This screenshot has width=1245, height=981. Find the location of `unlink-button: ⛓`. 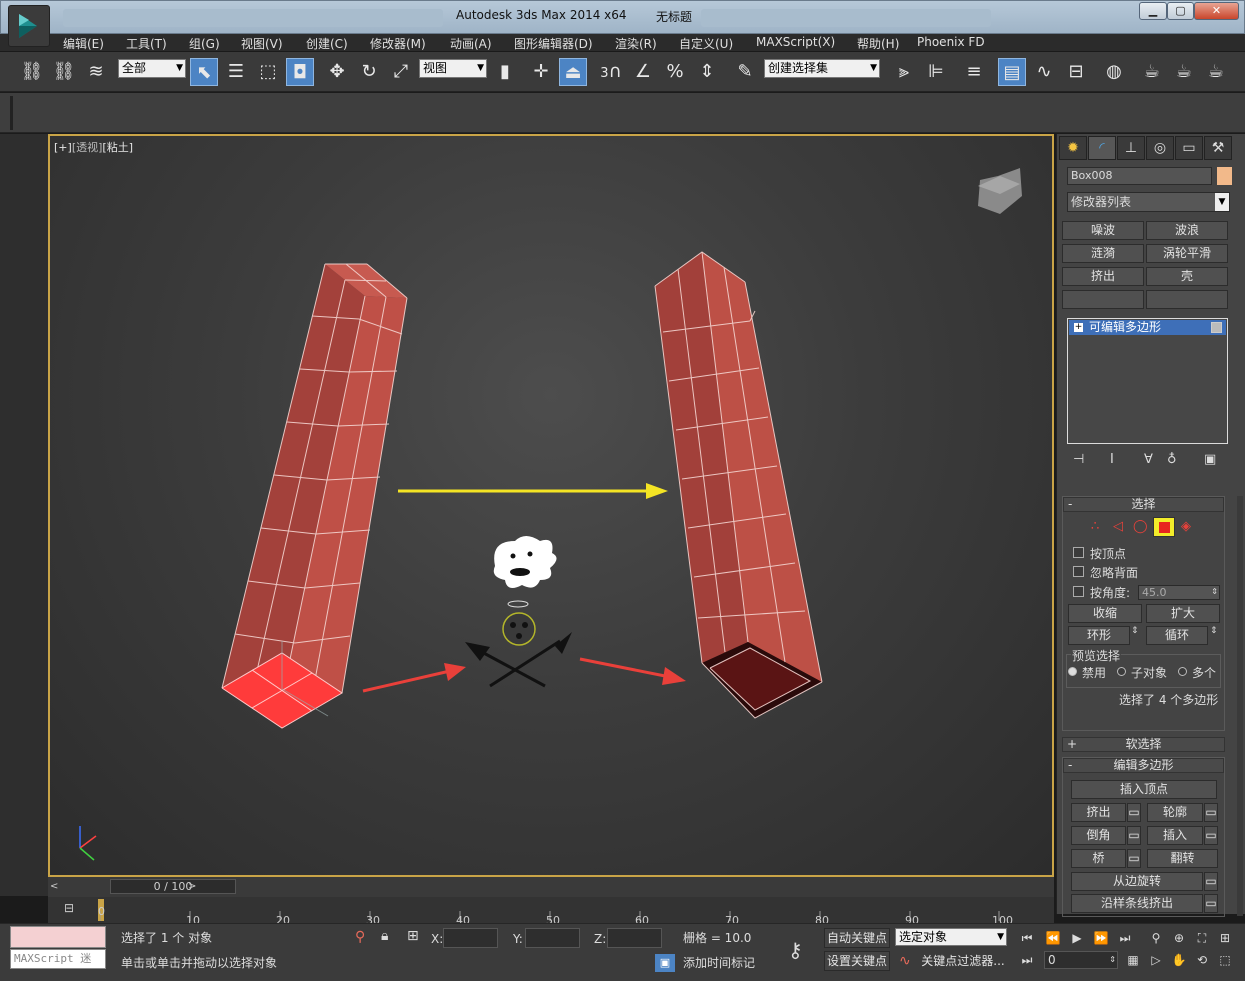

unlink-button: ⛓ is located at coordinates (64, 72).